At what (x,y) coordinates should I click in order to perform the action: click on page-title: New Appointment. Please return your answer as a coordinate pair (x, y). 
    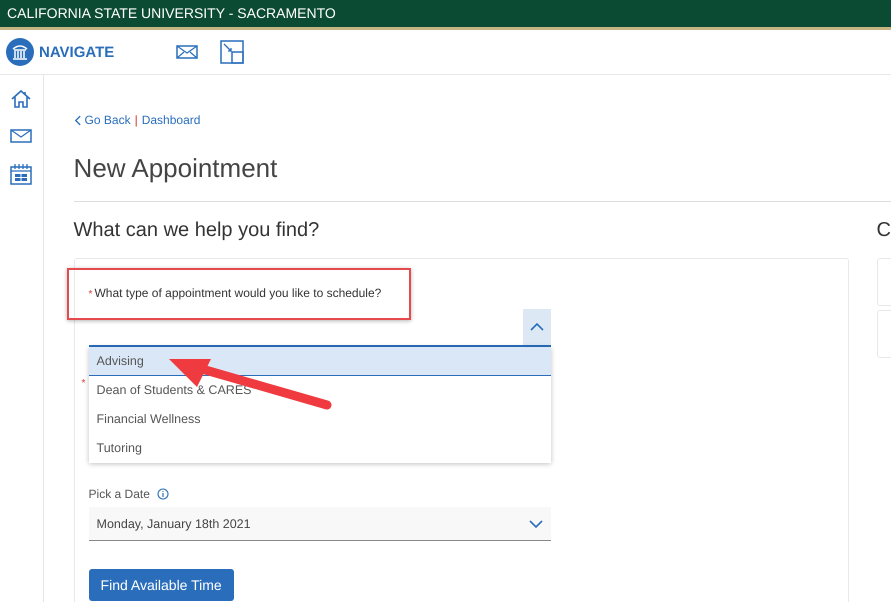
    Looking at the image, I should click on (176, 168).